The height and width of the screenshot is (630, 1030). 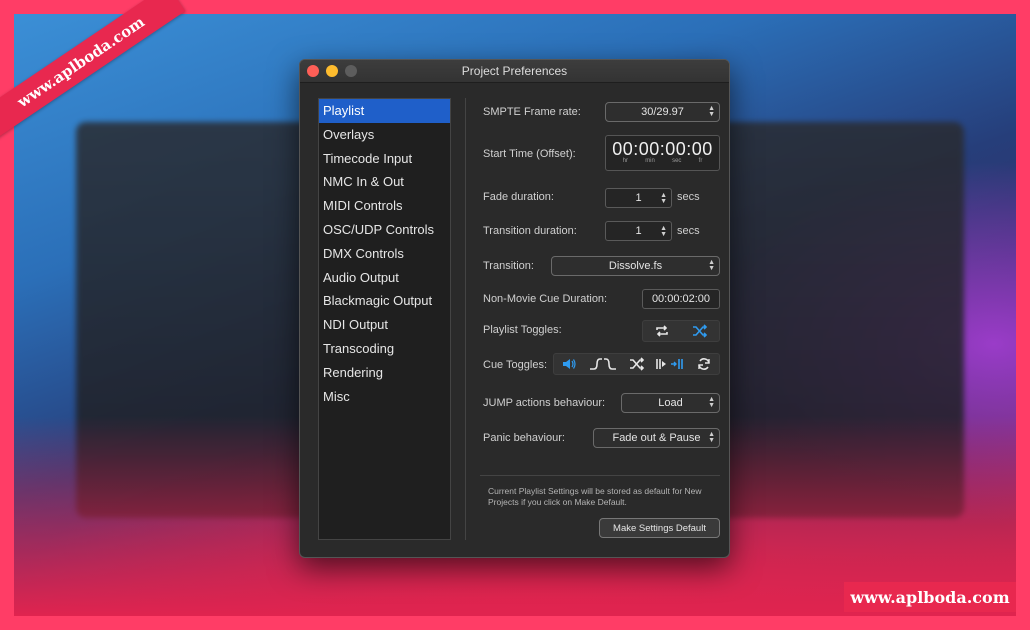 What do you see at coordinates (384, 278) in the screenshot?
I see `sidebar-item-audio-output: Audio Output` at bounding box center [384, 278].